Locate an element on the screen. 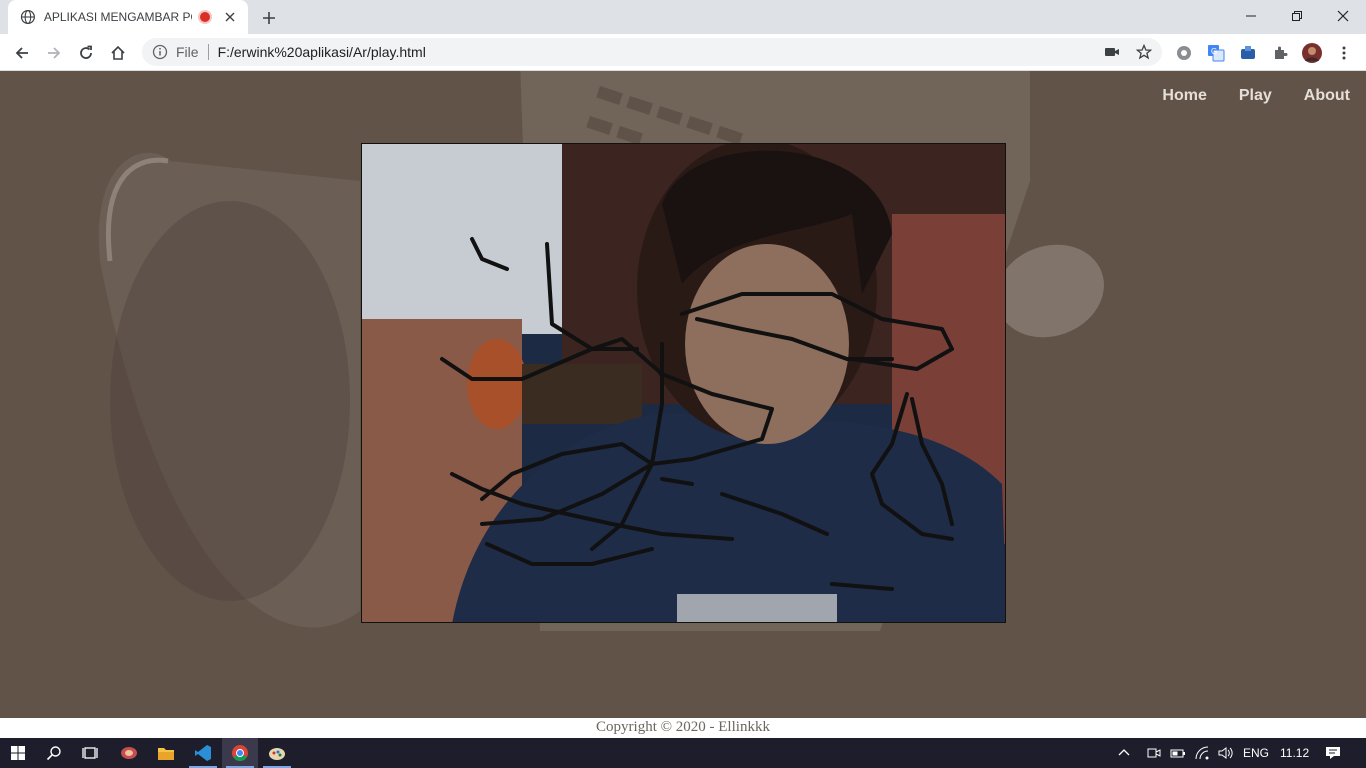 The image size is (1366, 768). minimize-button is located at coordinates (1251, 16).